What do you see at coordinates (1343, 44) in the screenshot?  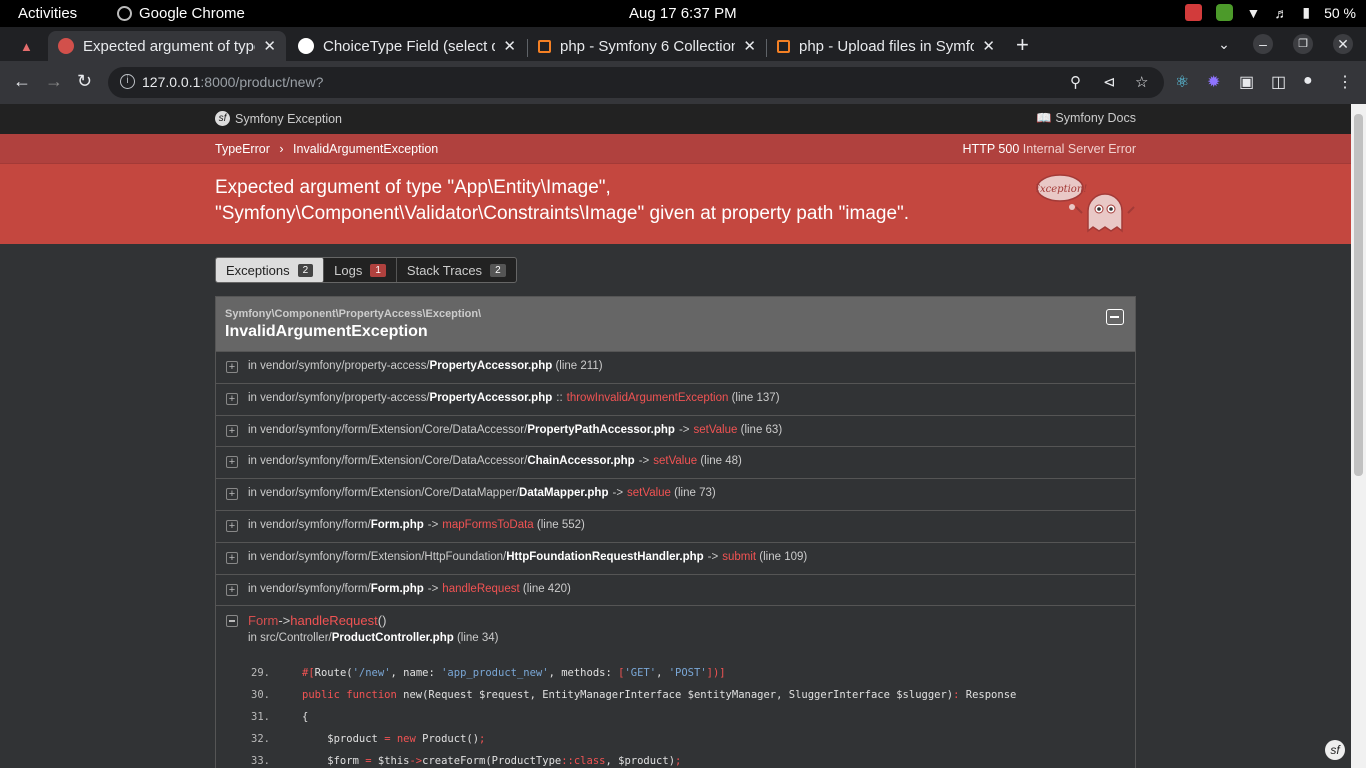 I see `close-window-icon: ✕` at bounding box center [1343, 44].